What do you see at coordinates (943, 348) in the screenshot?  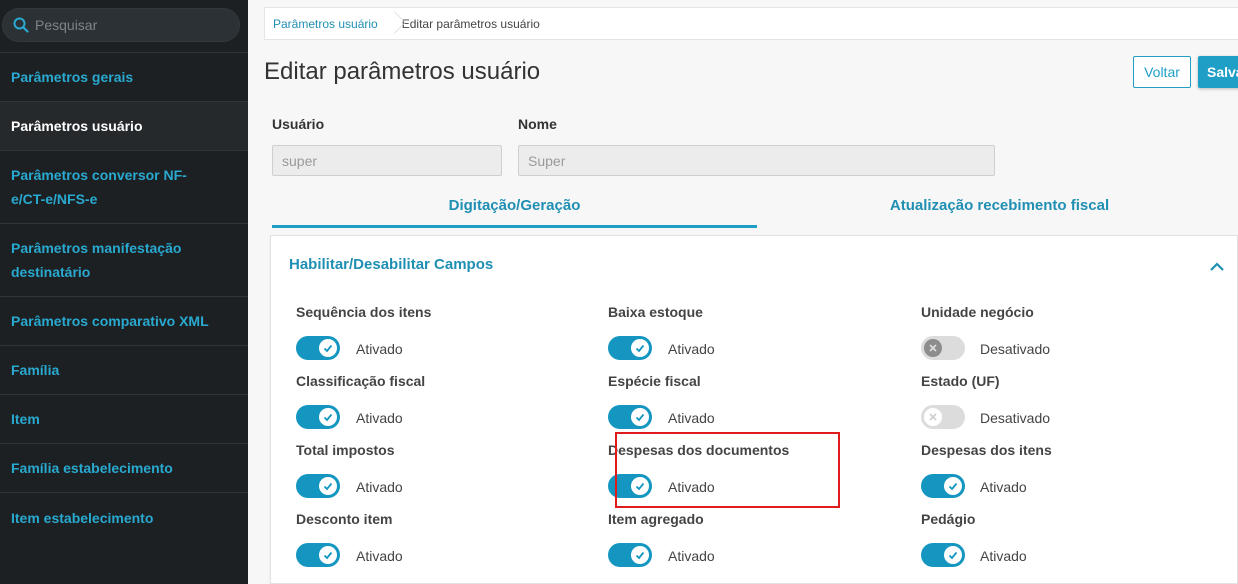 I see `unidade-negocio-toggle` at bounding box center [943, 348].